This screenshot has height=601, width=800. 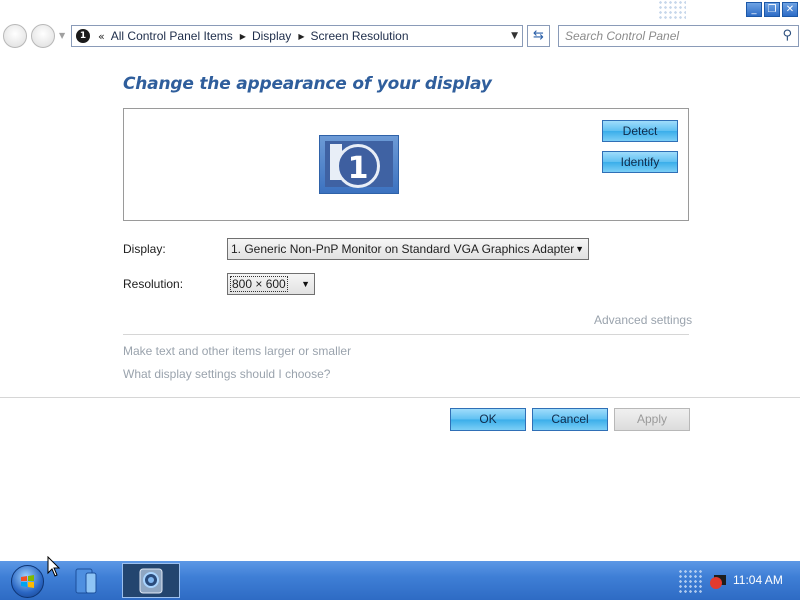 I want to click on monitor-preview-panel: 1 Detect Identify, so click(x=406, y=164).